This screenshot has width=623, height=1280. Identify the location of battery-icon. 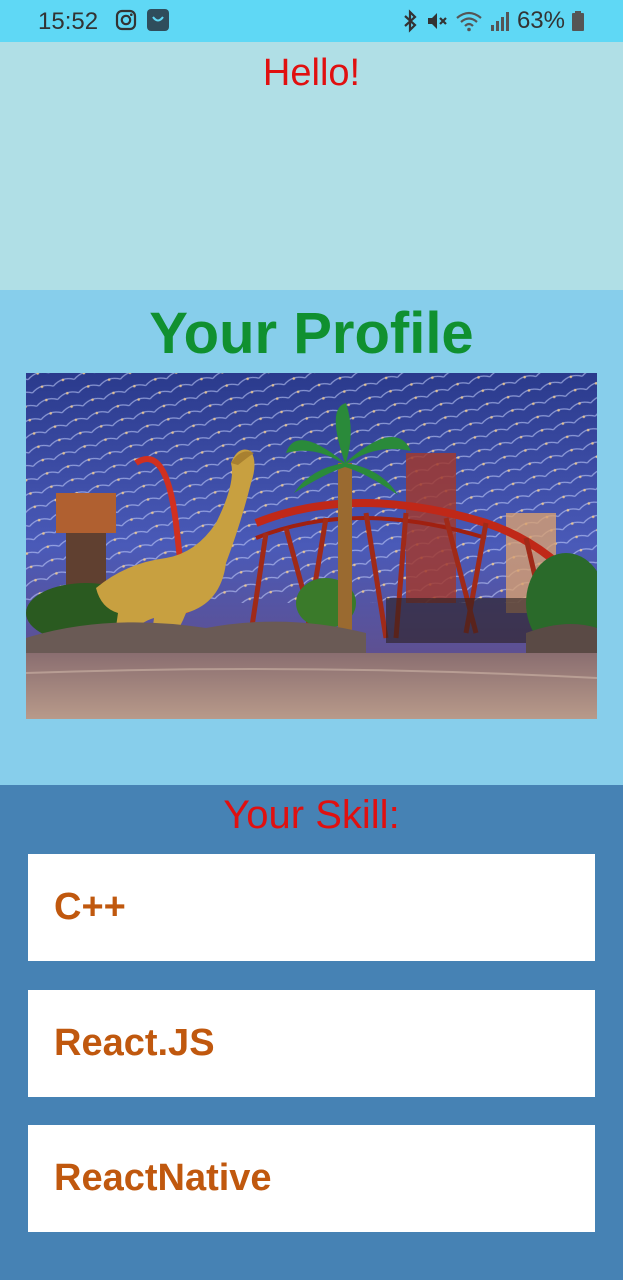
(578, 21).